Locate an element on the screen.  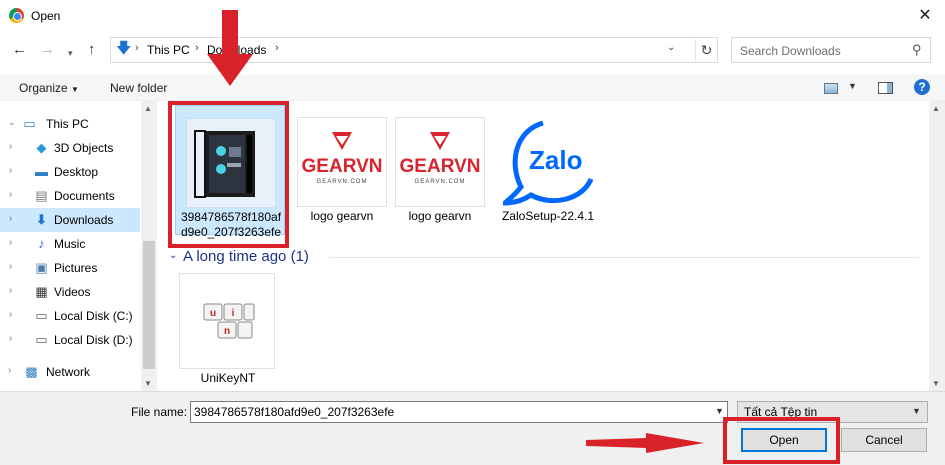
film-icon: ▦ is located at coordinates (41, 291).